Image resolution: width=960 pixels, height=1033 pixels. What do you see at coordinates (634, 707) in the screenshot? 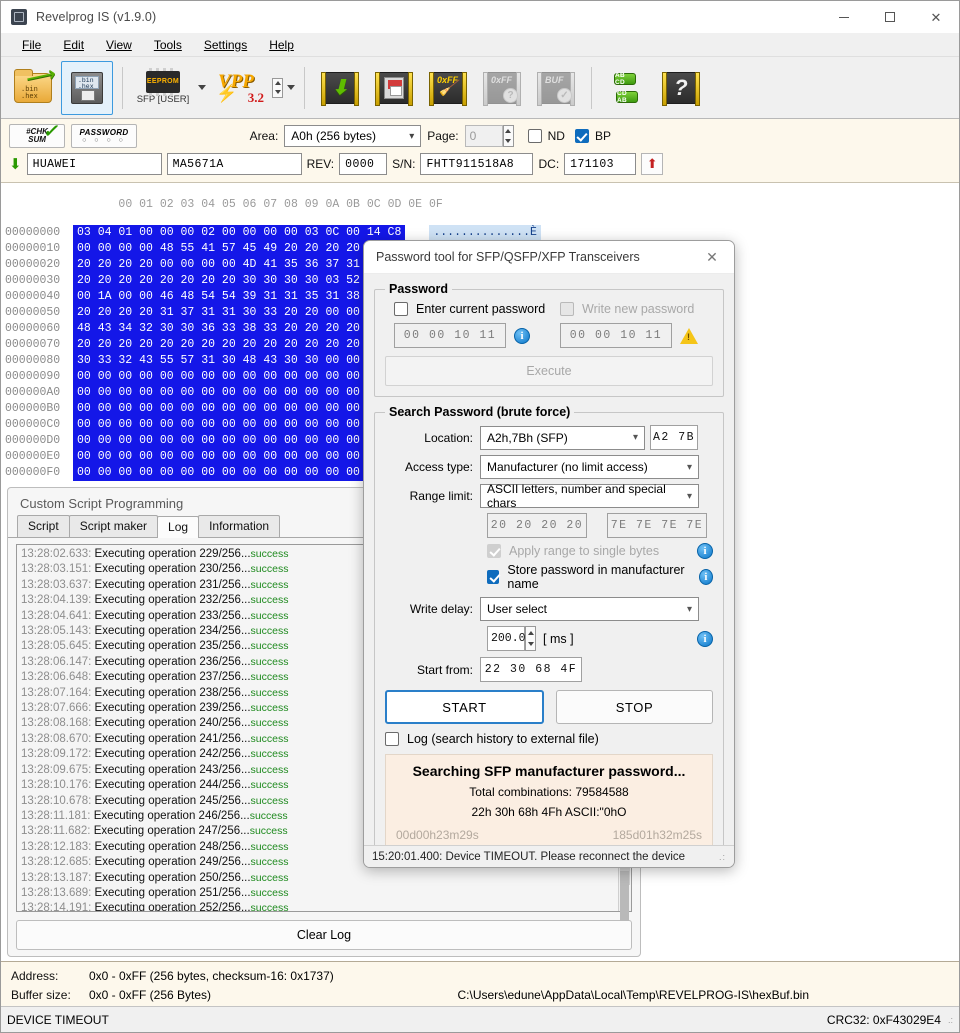
I see `stop-button: STOP` at bounding box center [634, 707].